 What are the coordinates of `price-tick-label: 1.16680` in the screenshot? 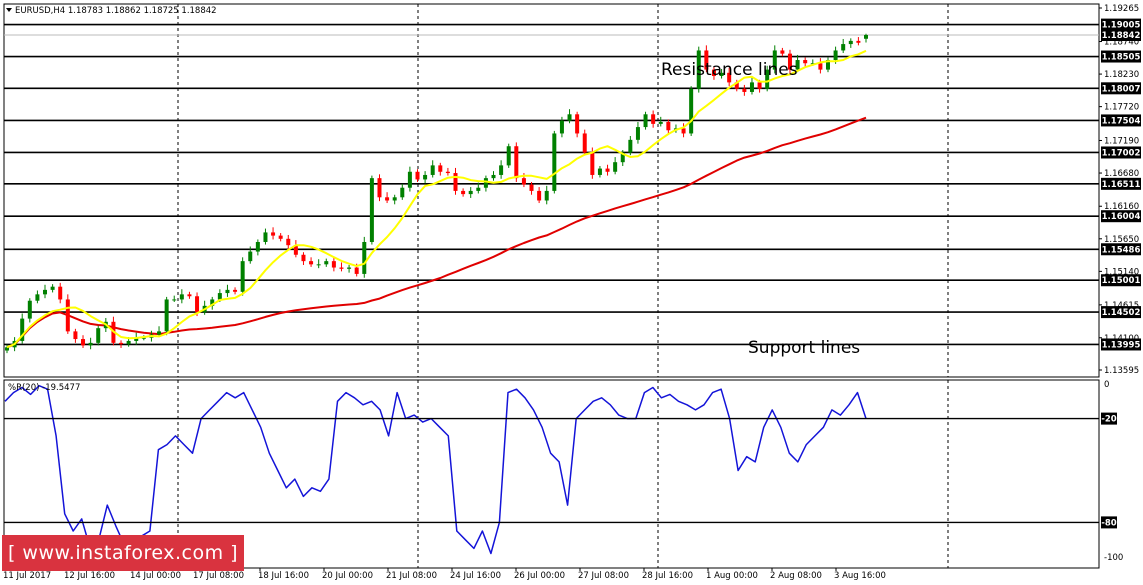 It's located at (1121, 174).